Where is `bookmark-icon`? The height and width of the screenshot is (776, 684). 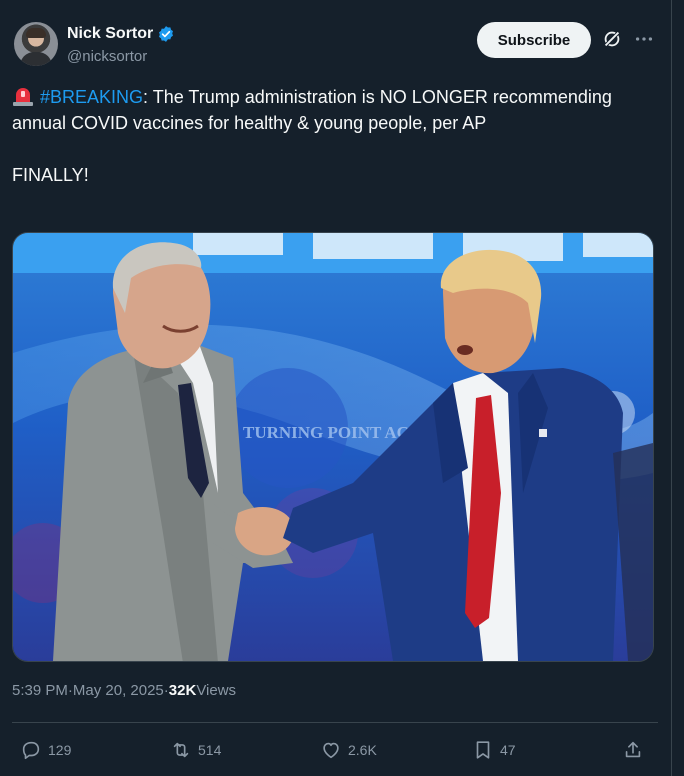 bookmark-icon is located at coordinates (483, 750).